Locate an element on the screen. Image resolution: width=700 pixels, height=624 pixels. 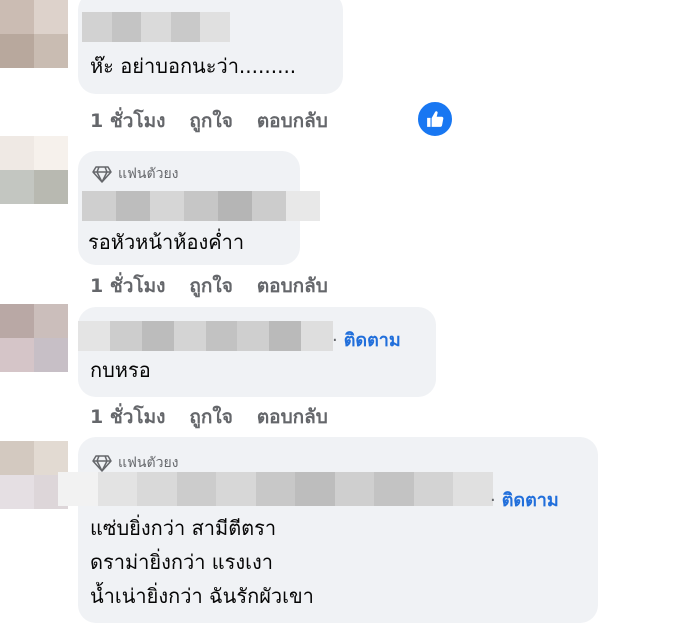
comment-bubble: · ติดตาม กบหรอ is located at coordinates (257, 352).